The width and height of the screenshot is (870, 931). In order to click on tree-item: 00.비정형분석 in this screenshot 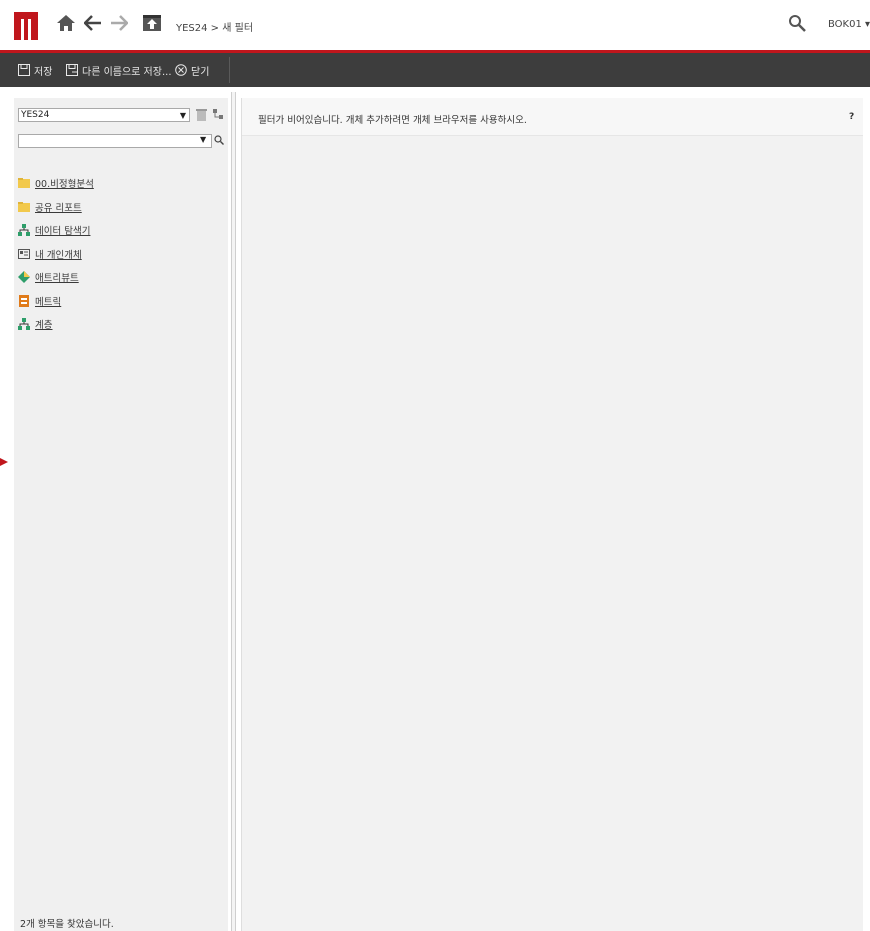, I will do `click(56, 183)`.